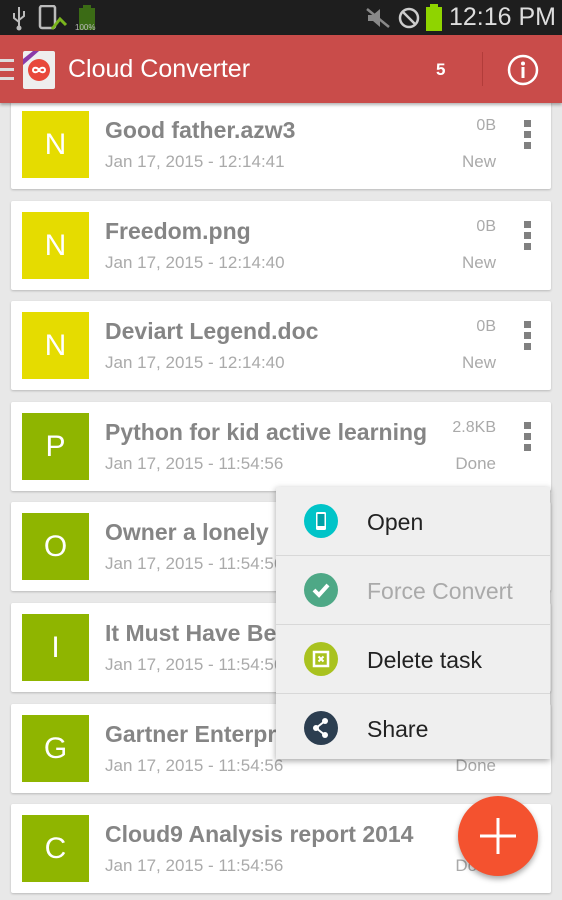  I want to click on app-bar: Cloud Converter 5, so click(281, 69).